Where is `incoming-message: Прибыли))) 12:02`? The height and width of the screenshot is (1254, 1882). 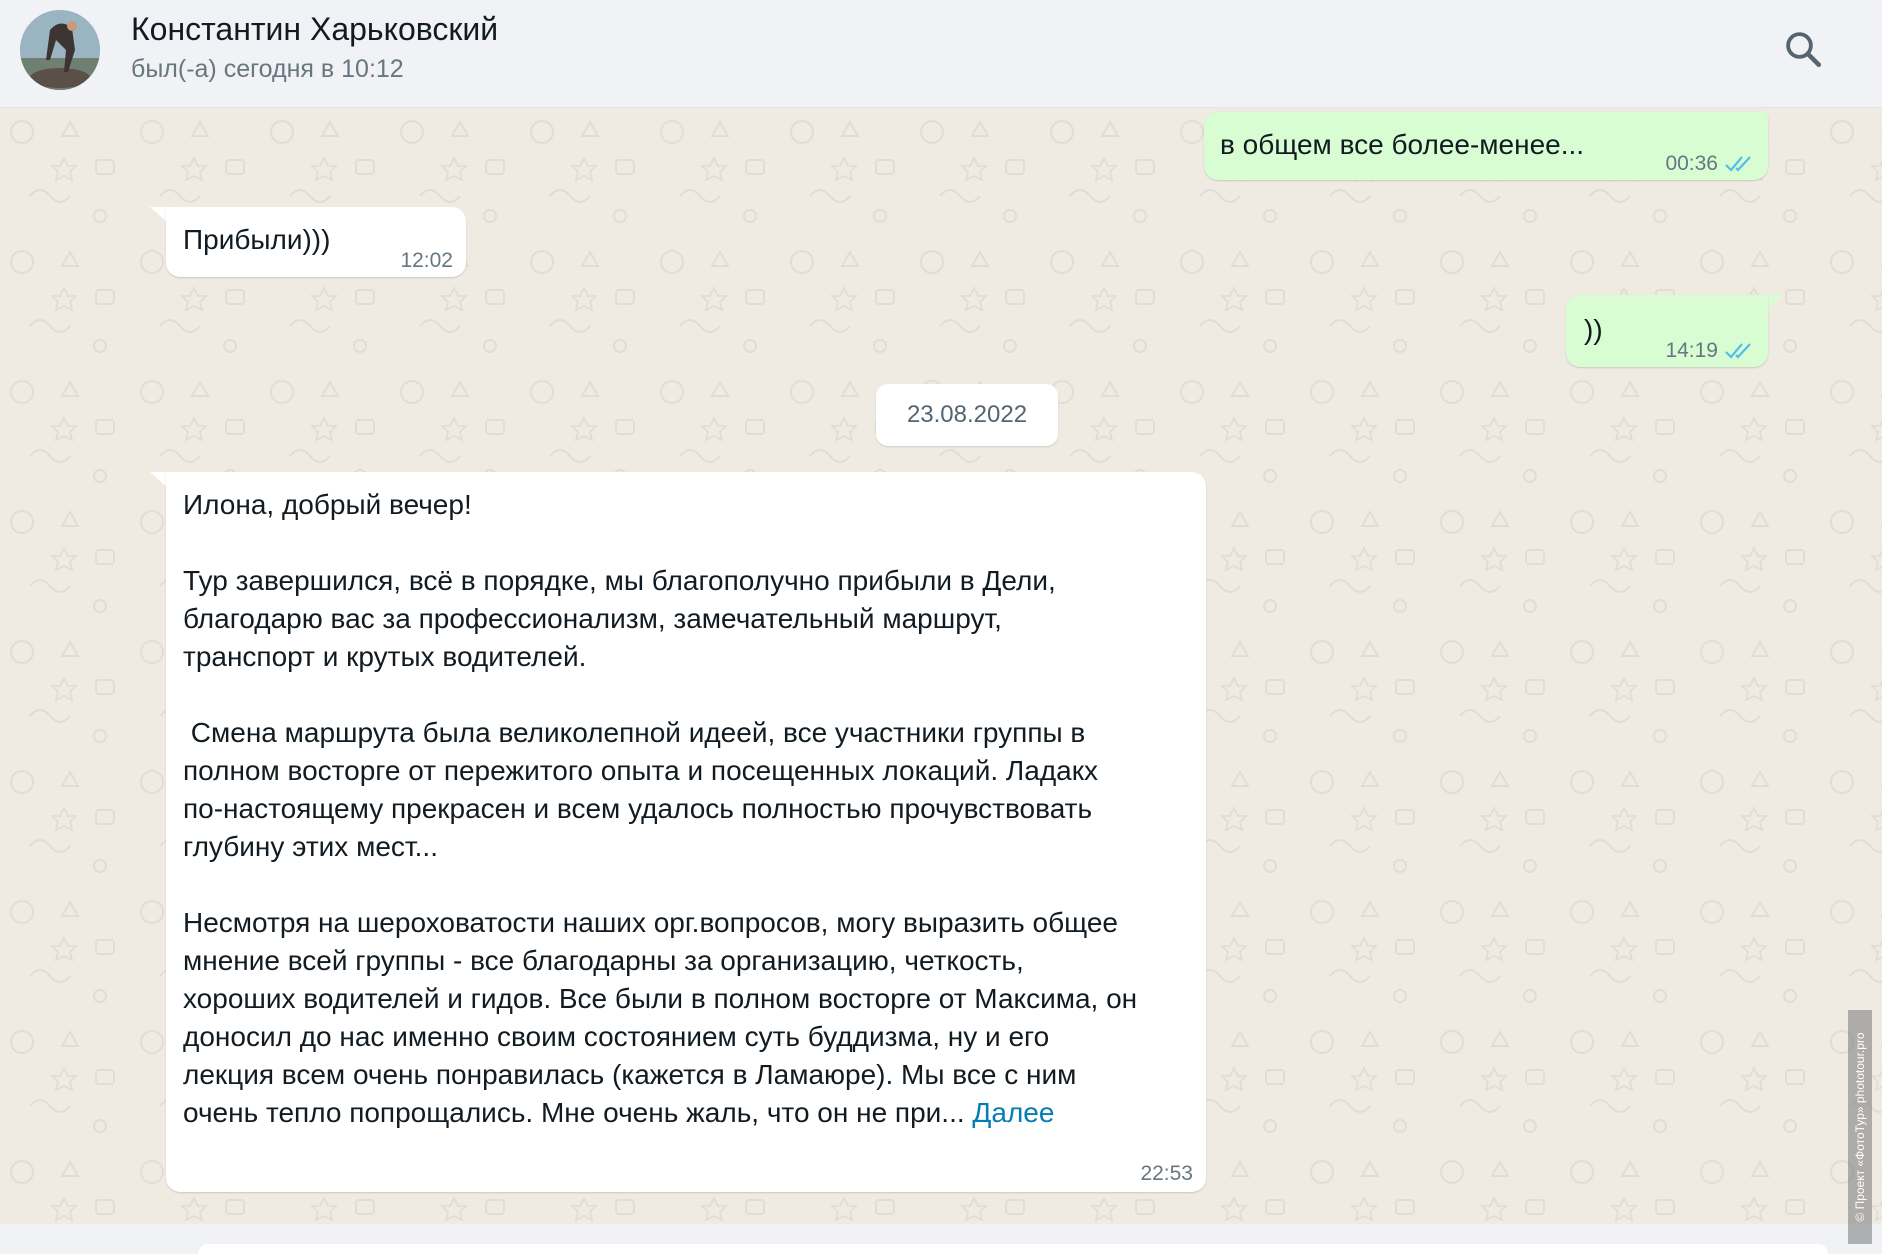
incoming-message: Прибыли))) 12:02 is located at coordinates (316, 242).